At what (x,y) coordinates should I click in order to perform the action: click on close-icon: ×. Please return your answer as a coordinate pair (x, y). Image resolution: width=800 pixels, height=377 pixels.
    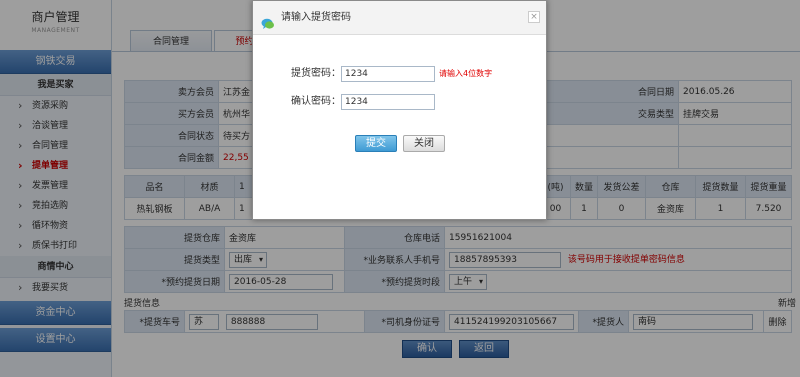
    Looking at the image, I should click on (534, 17).